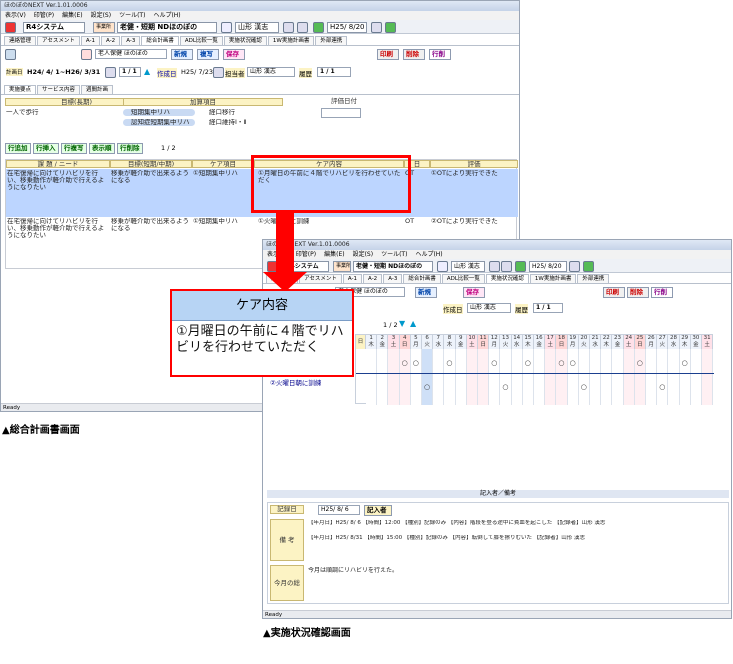  What do you see at coordinates (201, 40) in the screenshot?
I see `tab-adl: ADL比較一覧` at bounding box center [201, 40].